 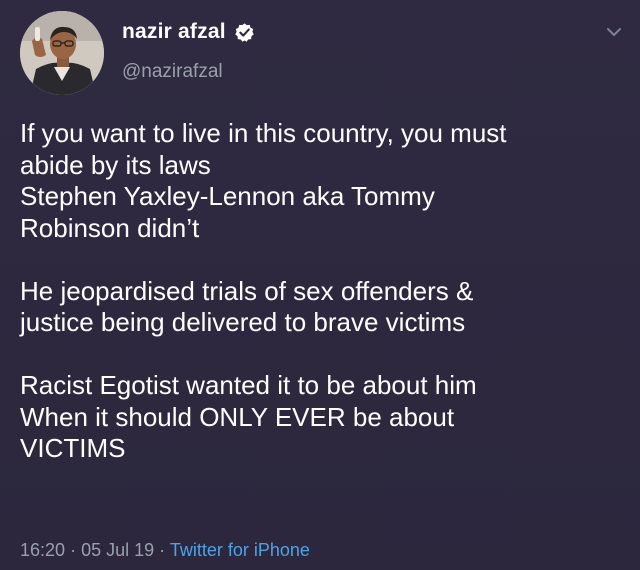 What do you see at coordinates (172, 72) in the screenshot?
I see `author-handle: @nazirafzal` at bounding box center [172, 72].